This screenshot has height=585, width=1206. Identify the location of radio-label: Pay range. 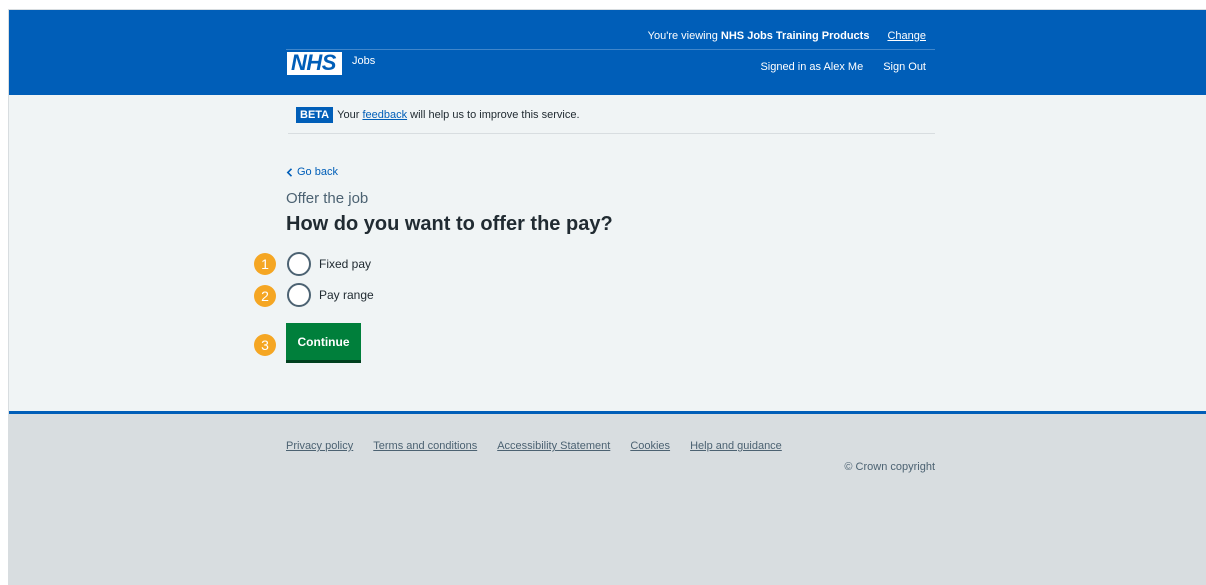
(346, 295).